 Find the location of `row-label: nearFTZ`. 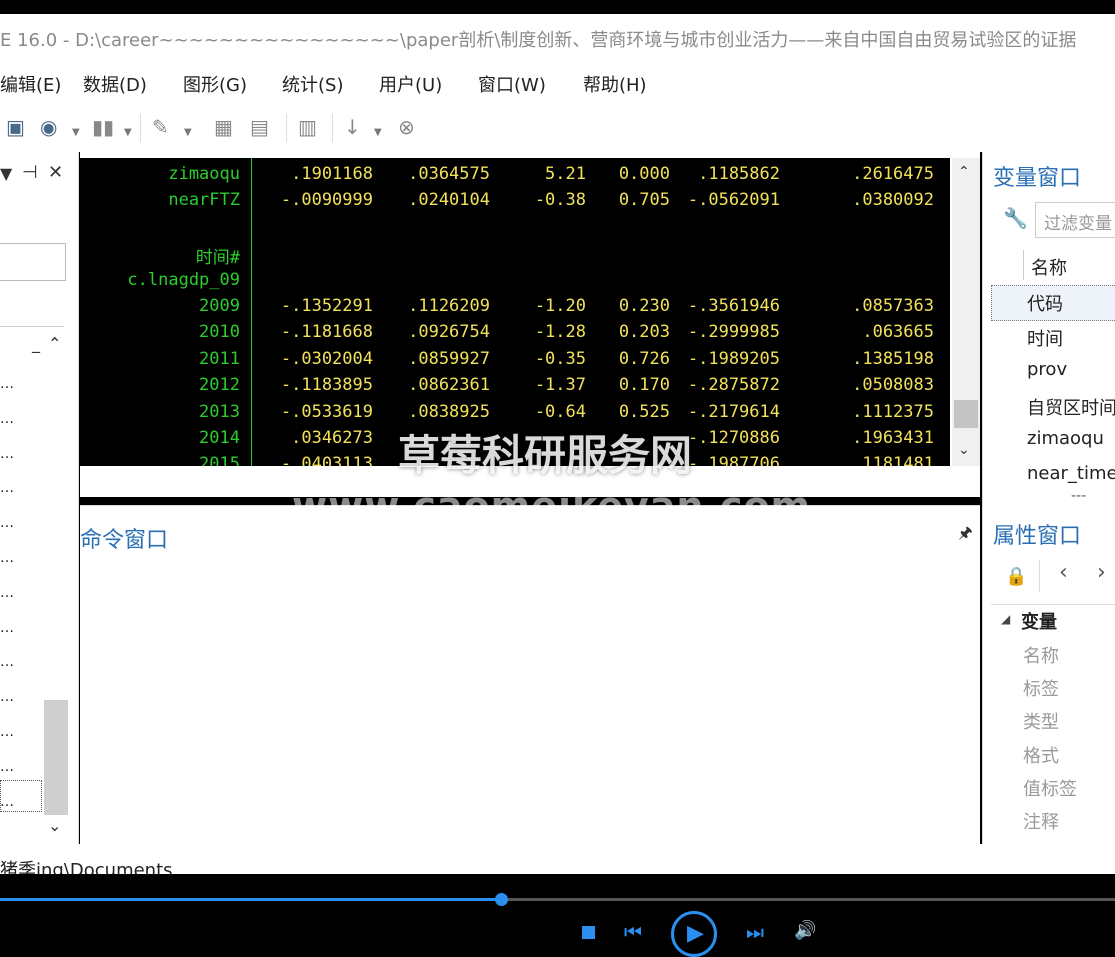

row-label: nearFTZ is located at coordinates (204, 200).